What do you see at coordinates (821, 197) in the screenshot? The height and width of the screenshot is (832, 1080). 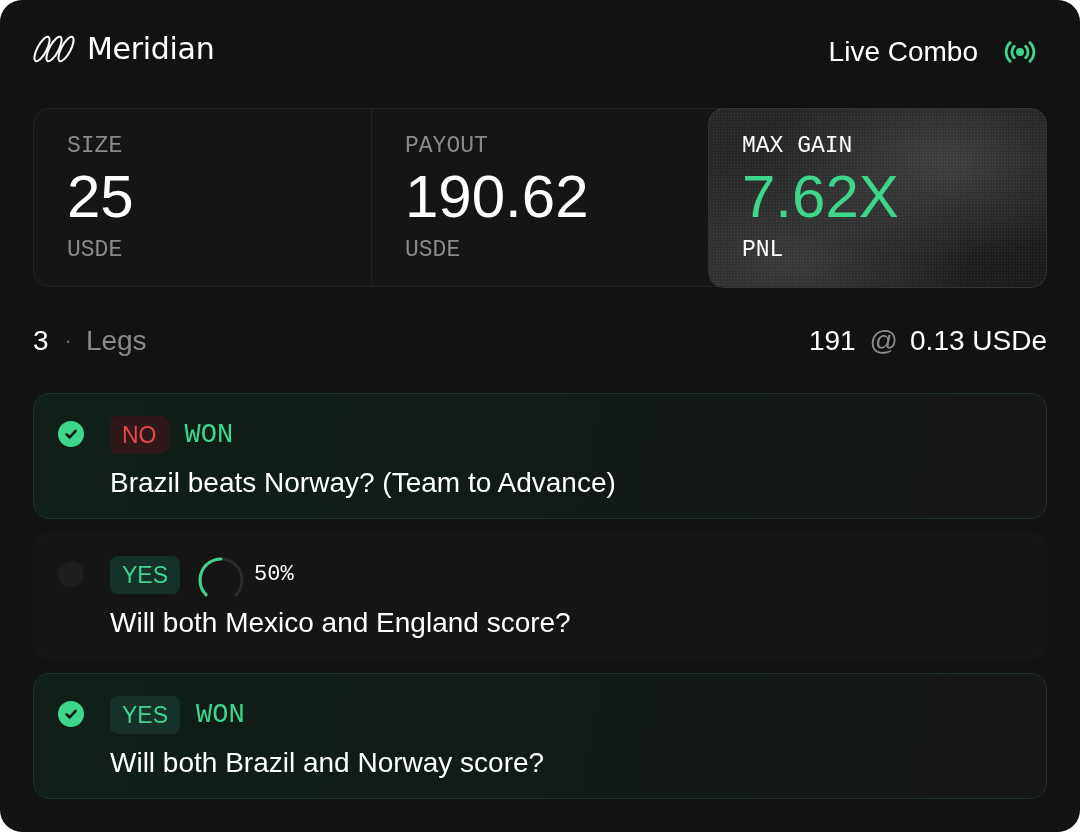 I see `stat-value: 7.62X` at bounding box center [821, 197].